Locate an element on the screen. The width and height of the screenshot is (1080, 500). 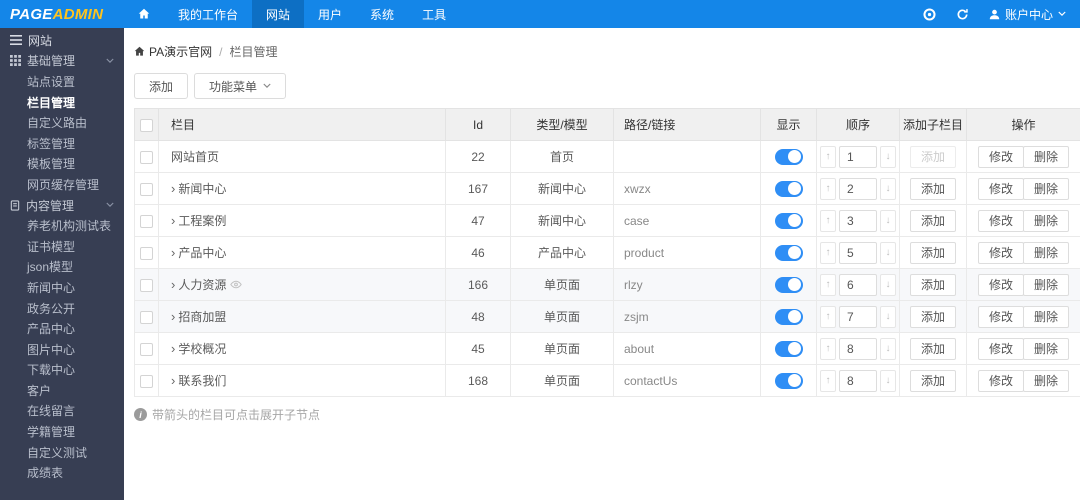
sidebar-group-basic-management: 基础管理 is located at coordinates (62, 61).